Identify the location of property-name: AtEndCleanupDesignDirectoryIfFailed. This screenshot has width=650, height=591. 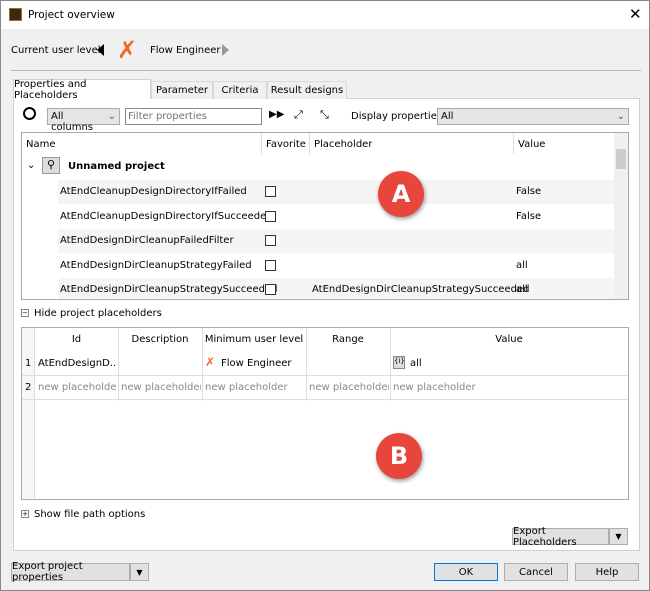
(153, 191).